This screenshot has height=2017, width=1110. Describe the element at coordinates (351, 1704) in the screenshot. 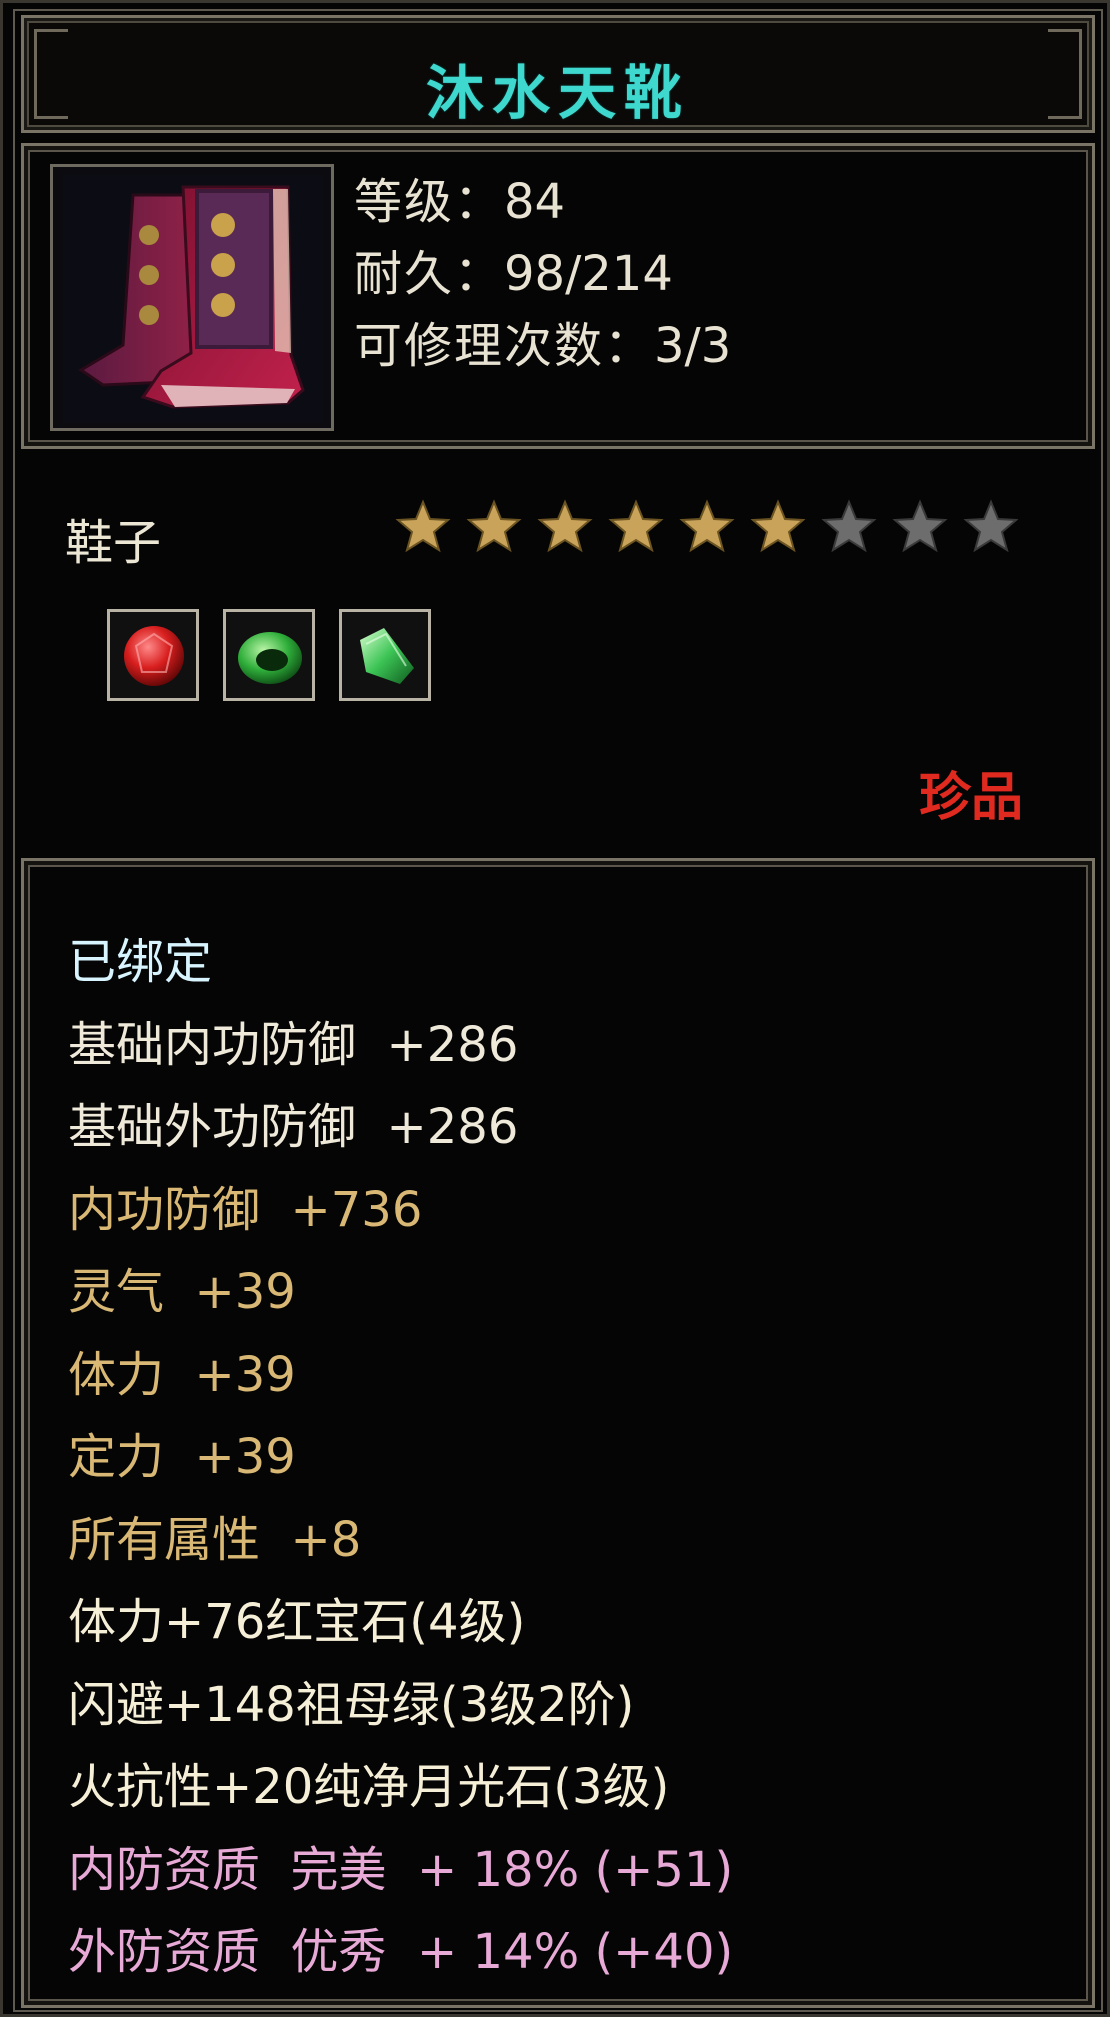

I see `attribute-line: 闪避+148祖母绿(3级2阶)` at that location.